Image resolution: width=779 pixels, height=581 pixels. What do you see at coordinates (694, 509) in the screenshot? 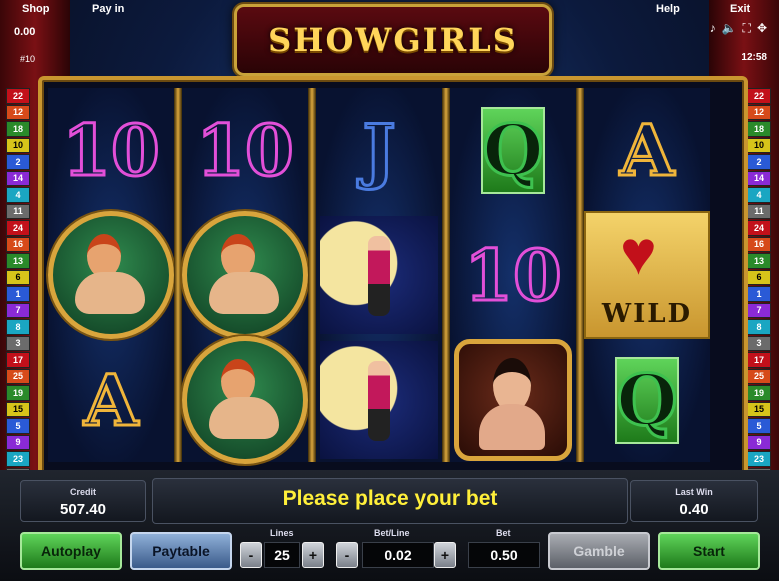
I see `last-win-value: 0.40` at bounding box center [694, 509].